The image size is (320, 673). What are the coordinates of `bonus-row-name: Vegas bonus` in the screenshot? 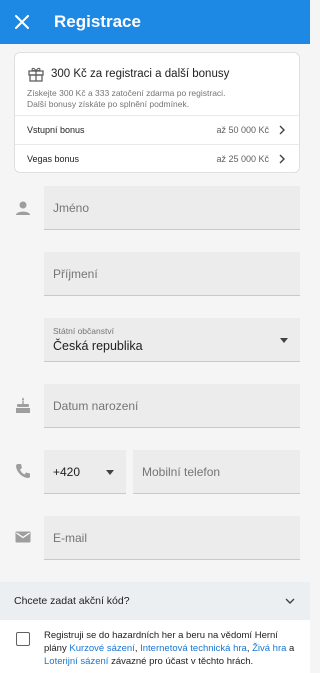 It's located at (53, 159).